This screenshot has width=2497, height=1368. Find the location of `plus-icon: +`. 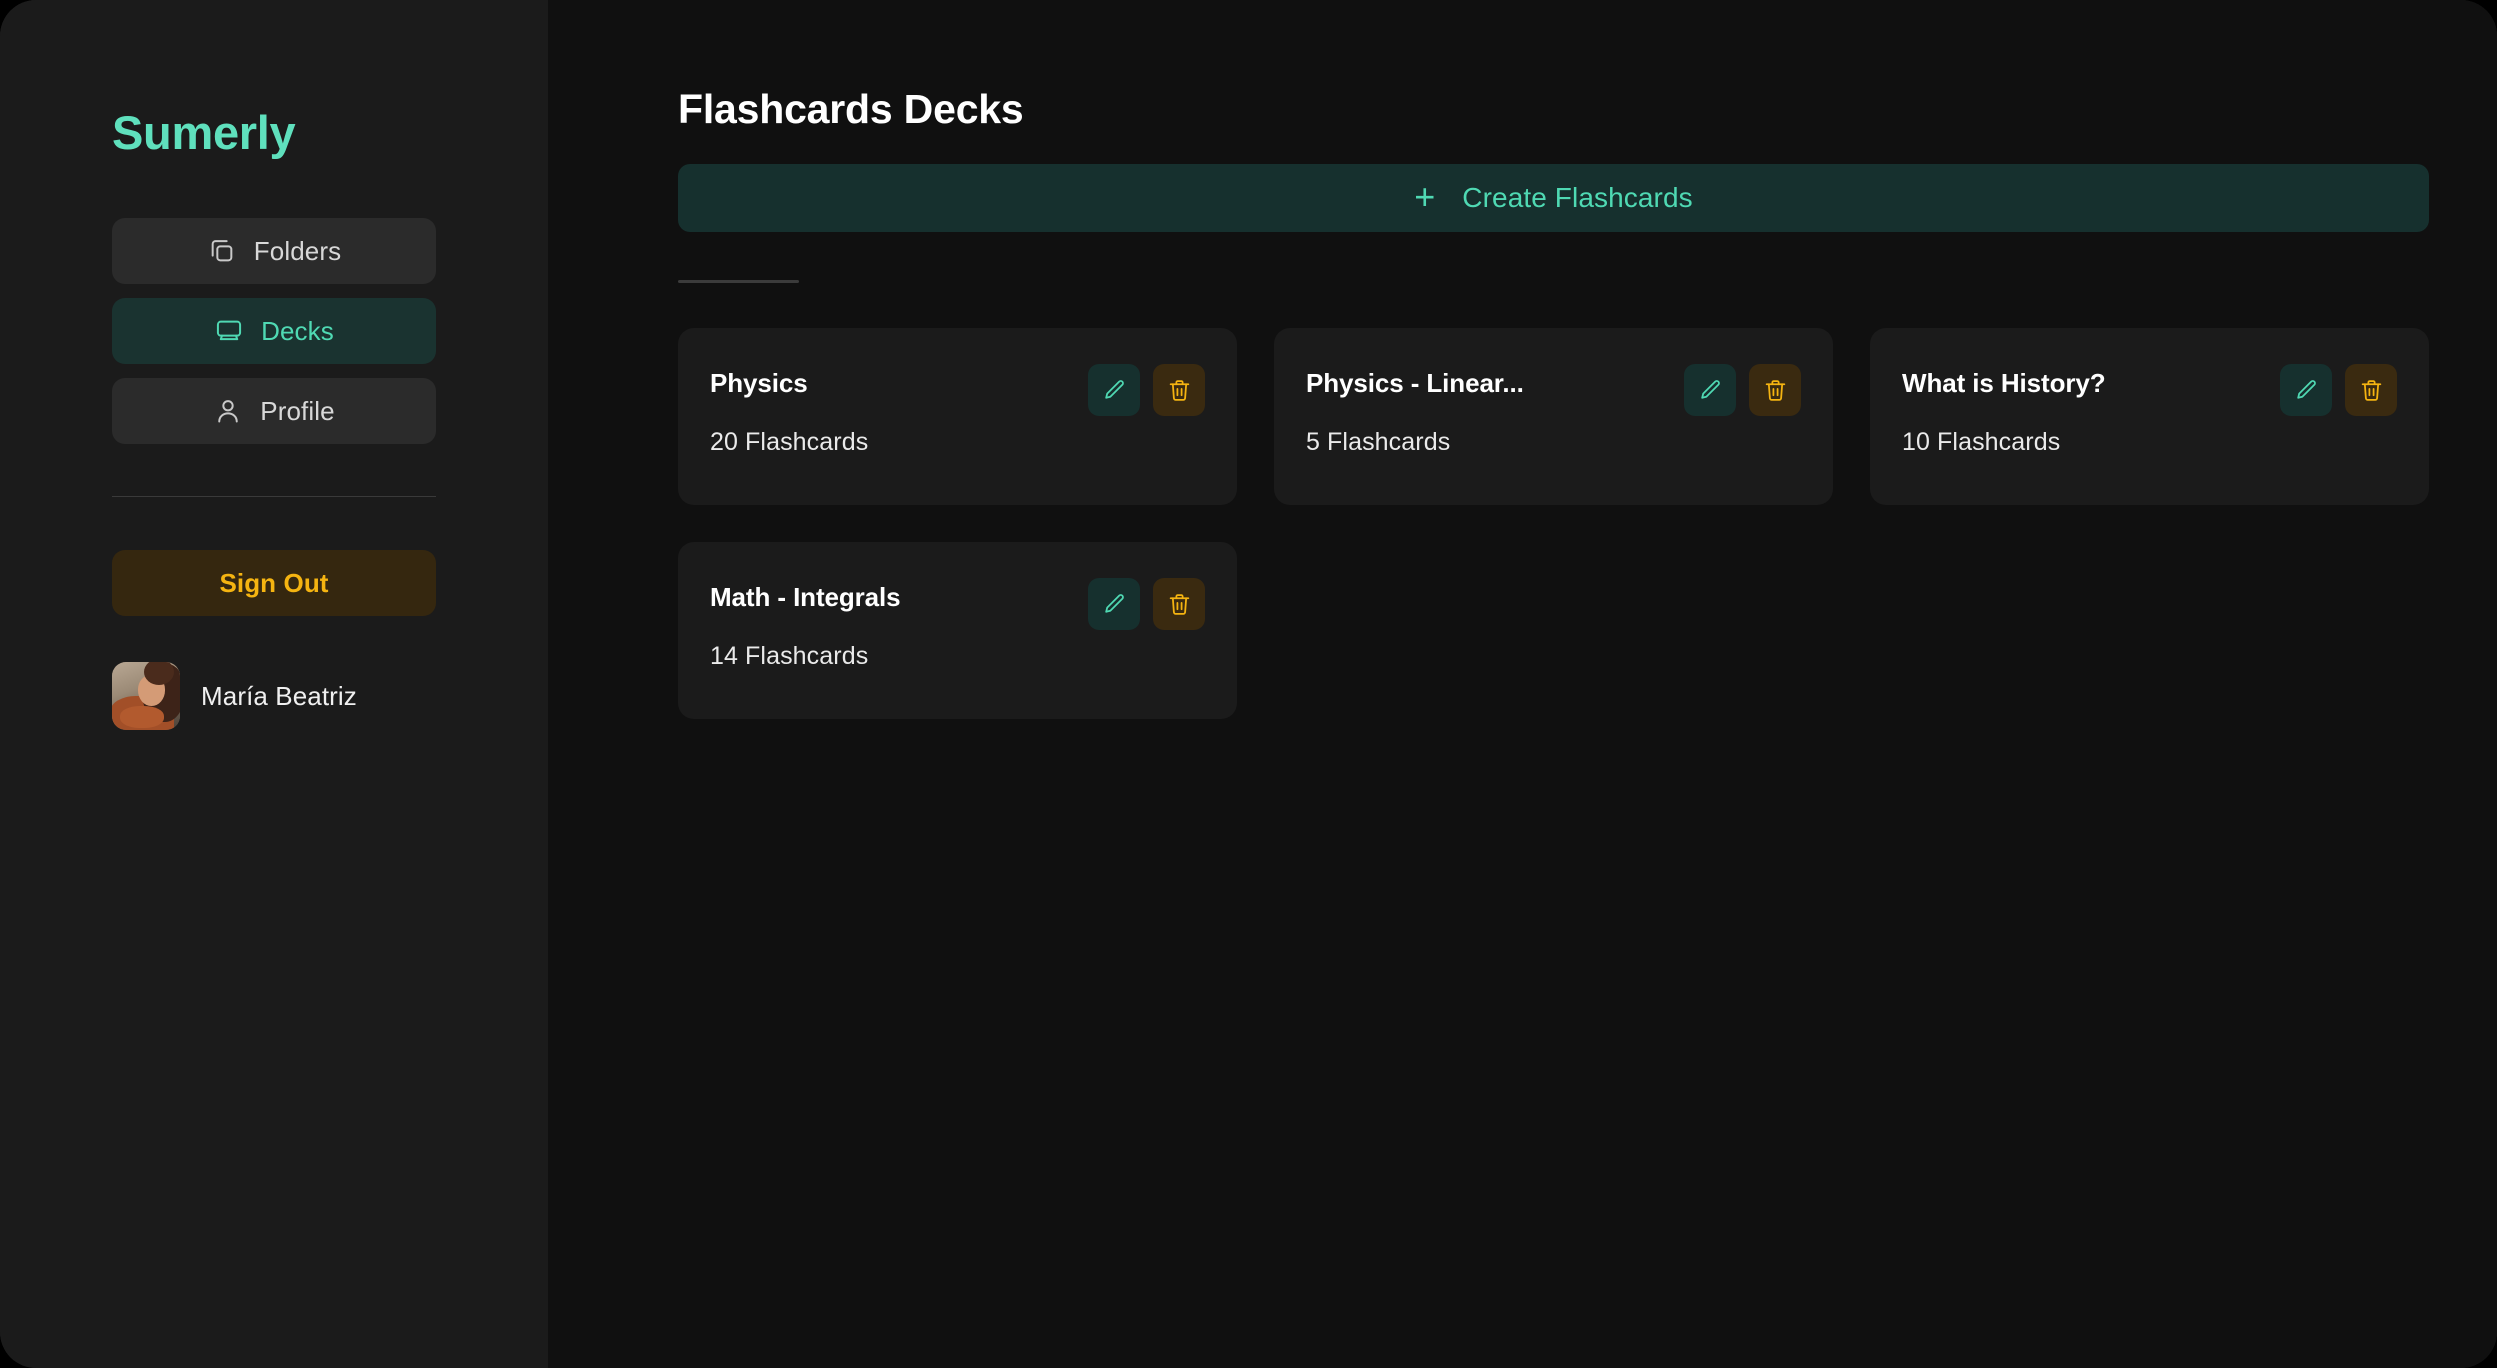

plus-icon: + is located at coordinates (1425, 196).